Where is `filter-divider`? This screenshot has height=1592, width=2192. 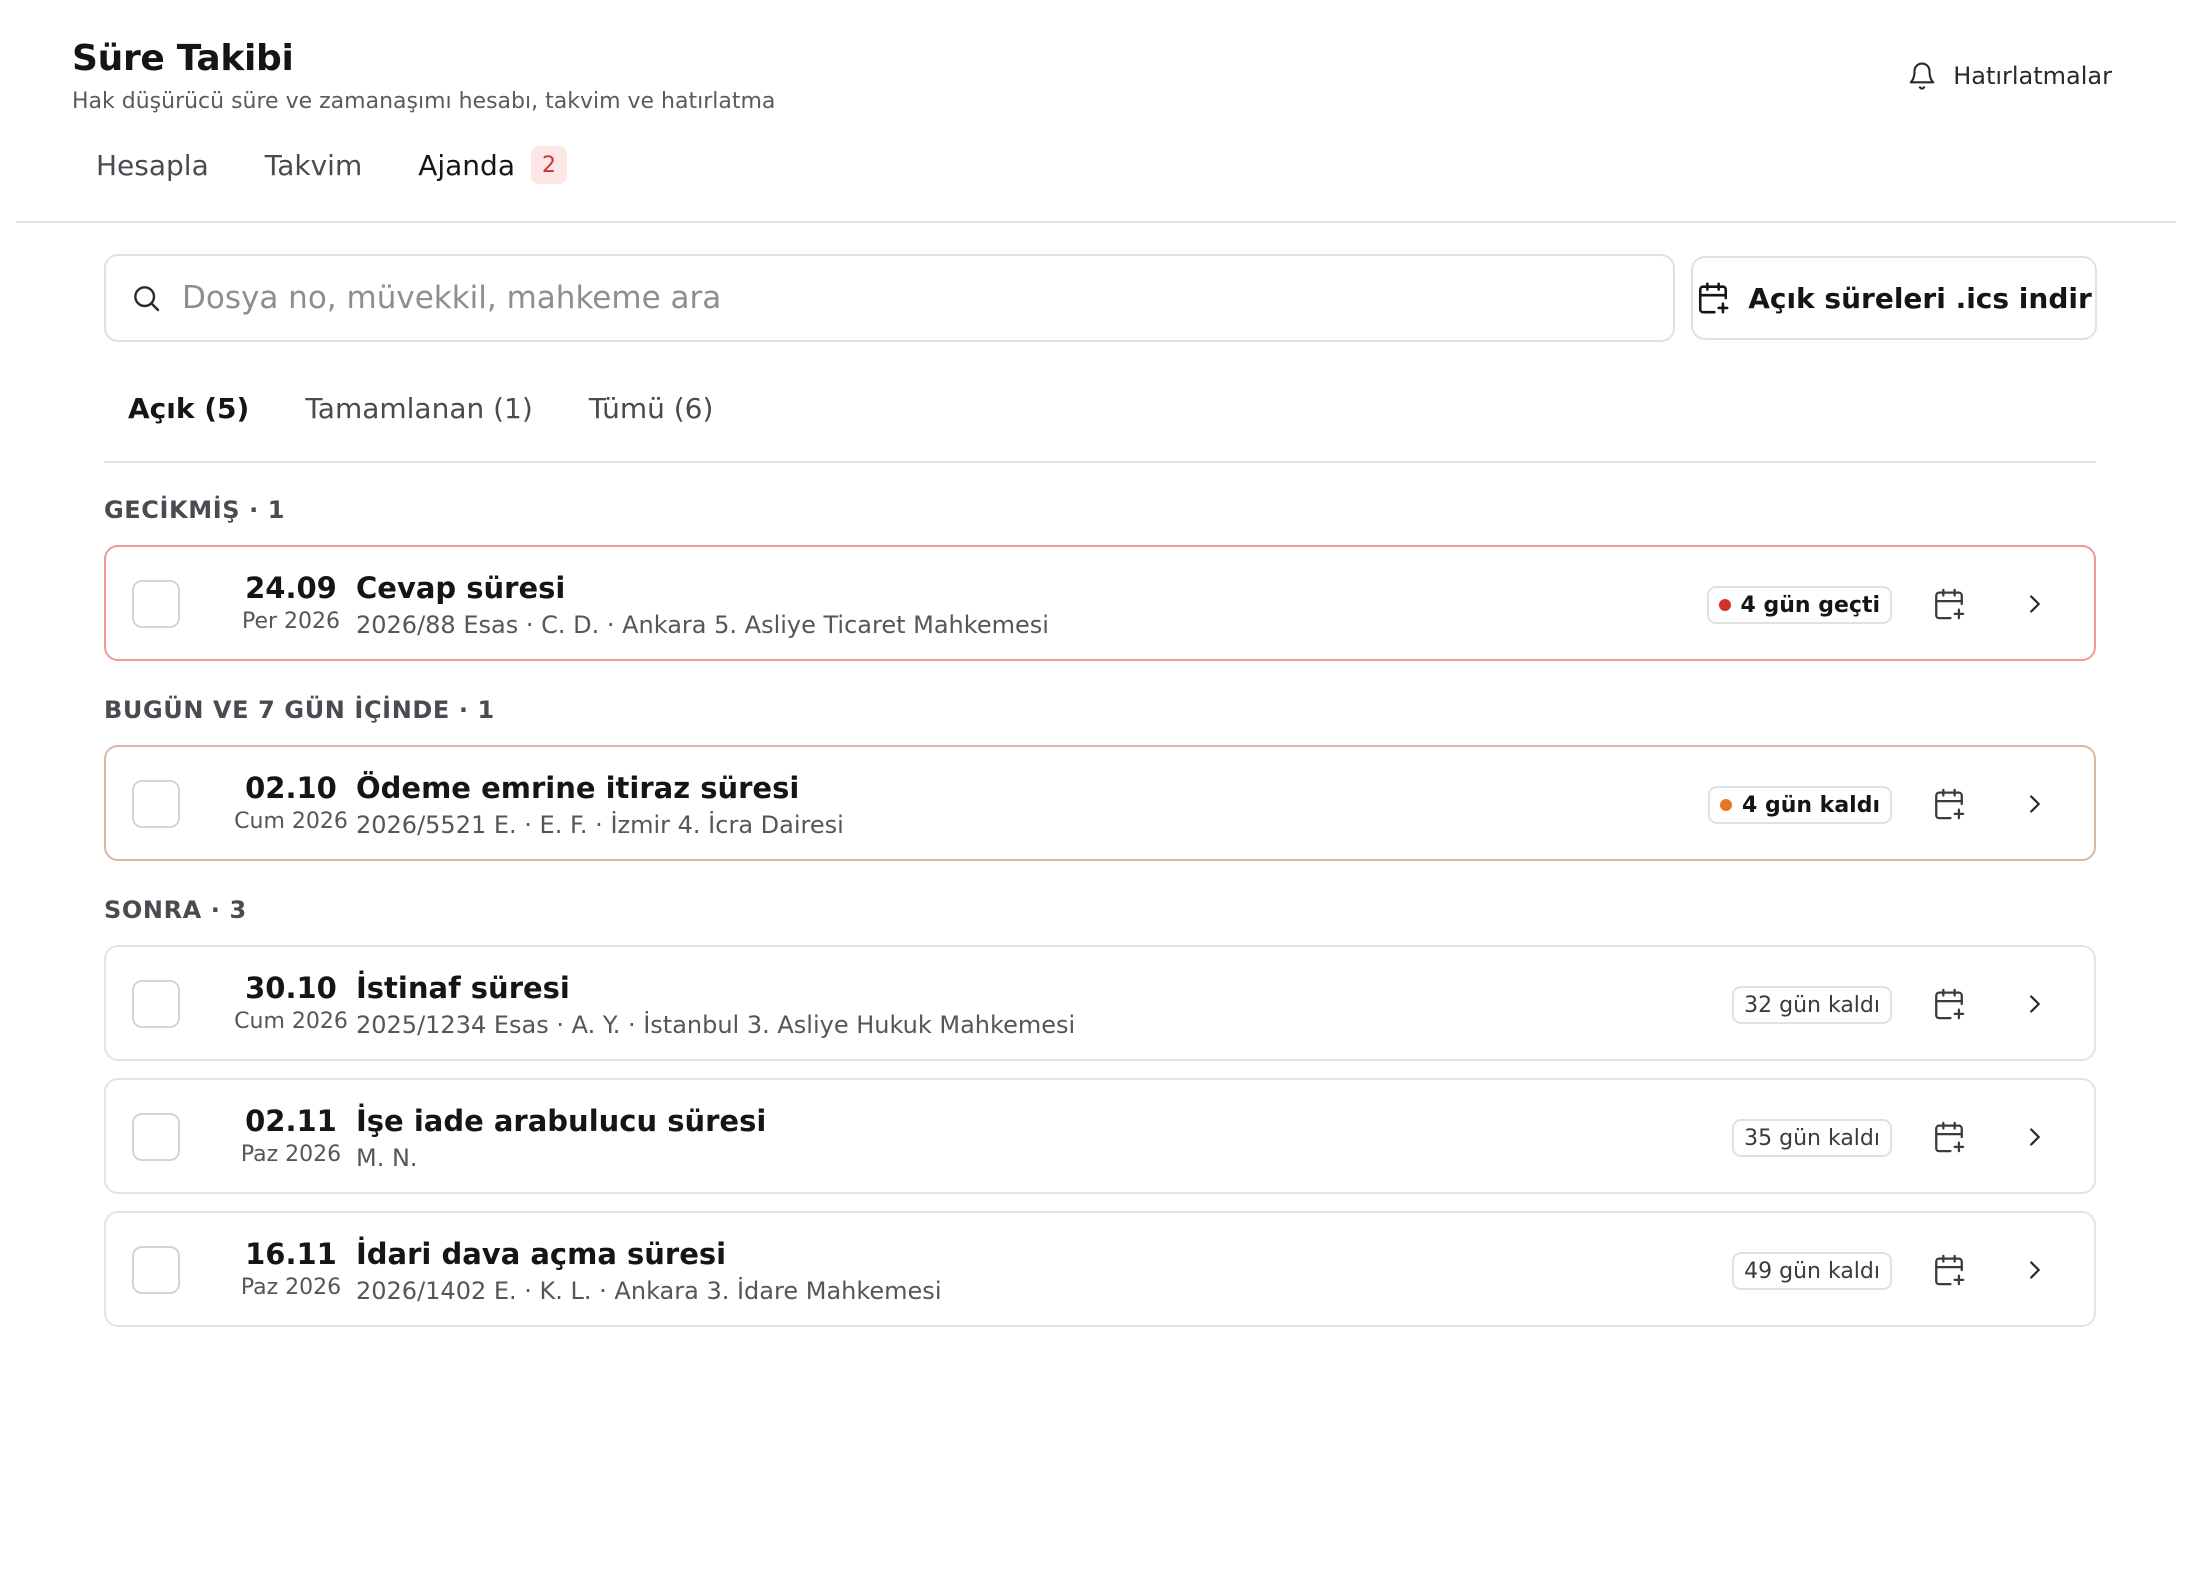
filter-divider is located at coordinates (1100, 462).